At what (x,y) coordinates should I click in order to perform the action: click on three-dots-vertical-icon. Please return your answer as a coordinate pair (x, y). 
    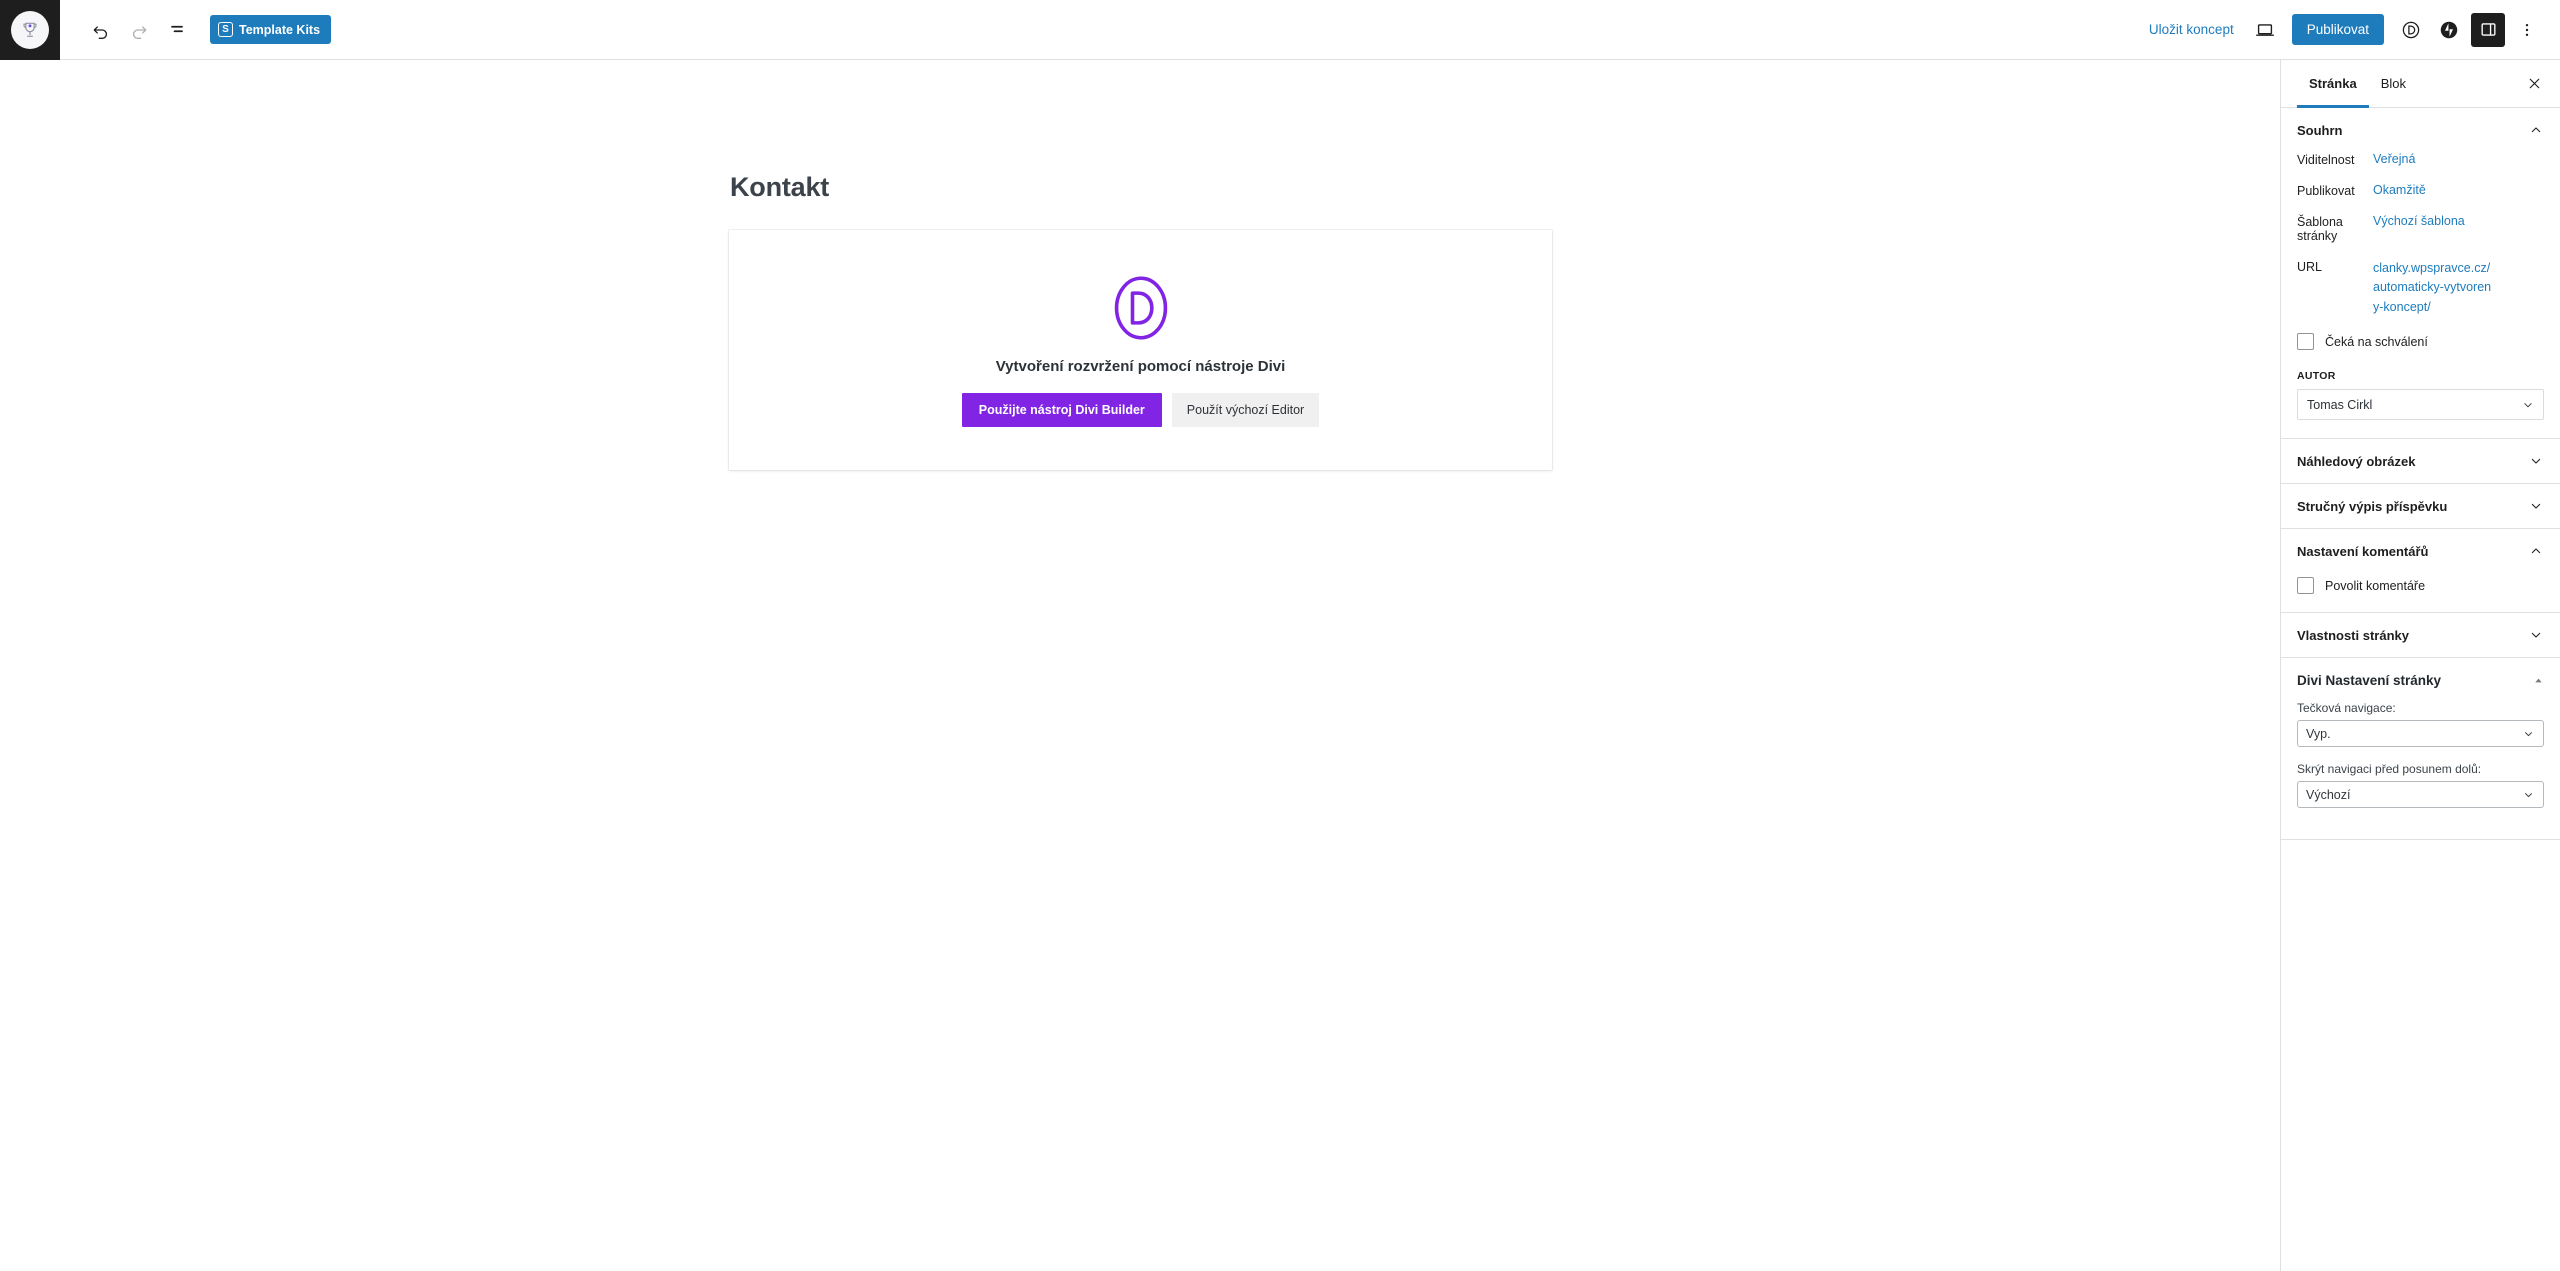
    Looking at the image, I should click on (2527, 29).